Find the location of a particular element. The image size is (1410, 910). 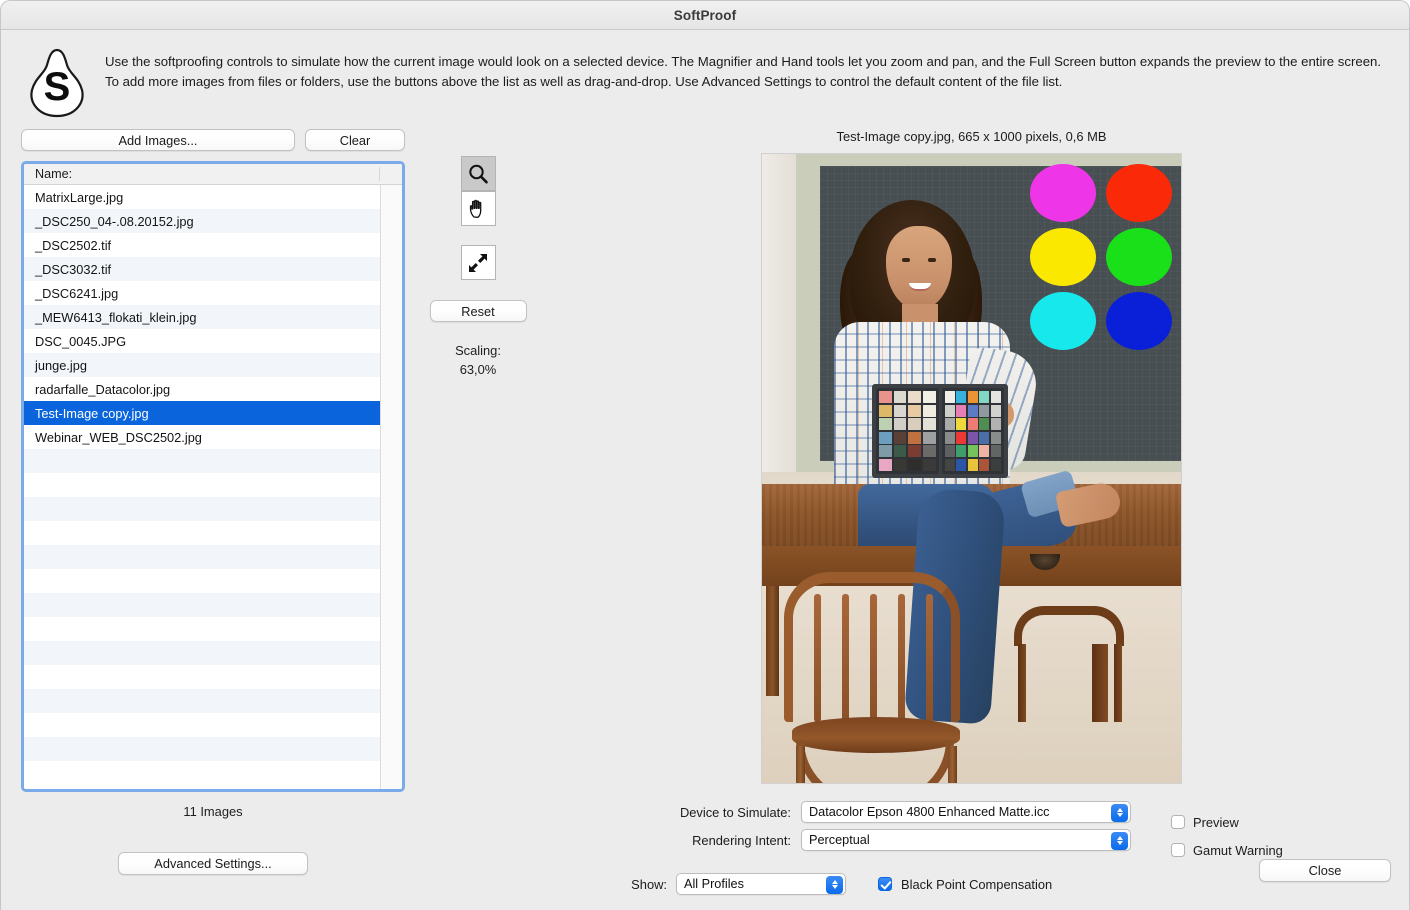

device-label: Device to Simulate: is located at coordinates (735, 812).